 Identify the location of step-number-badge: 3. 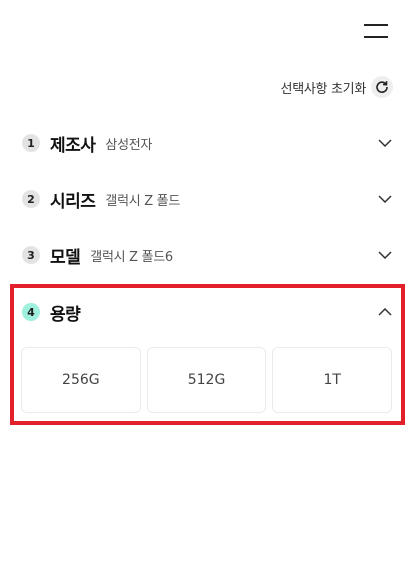
(31, 255).